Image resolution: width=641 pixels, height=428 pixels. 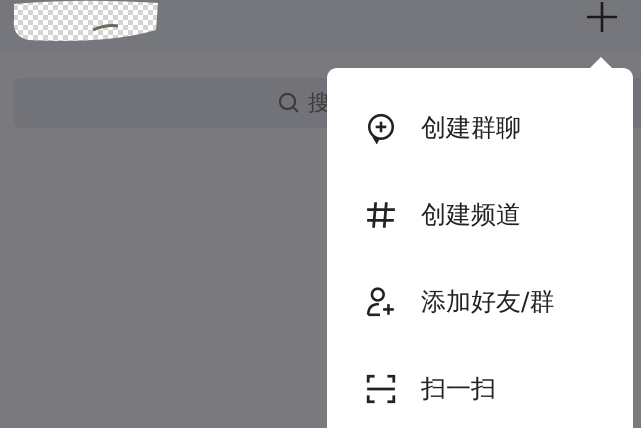 What do you see at coordinates (487, 302) in the screenshot?
I see `menu-item-label: 添加好友/群` at bounding box center [487, 302].